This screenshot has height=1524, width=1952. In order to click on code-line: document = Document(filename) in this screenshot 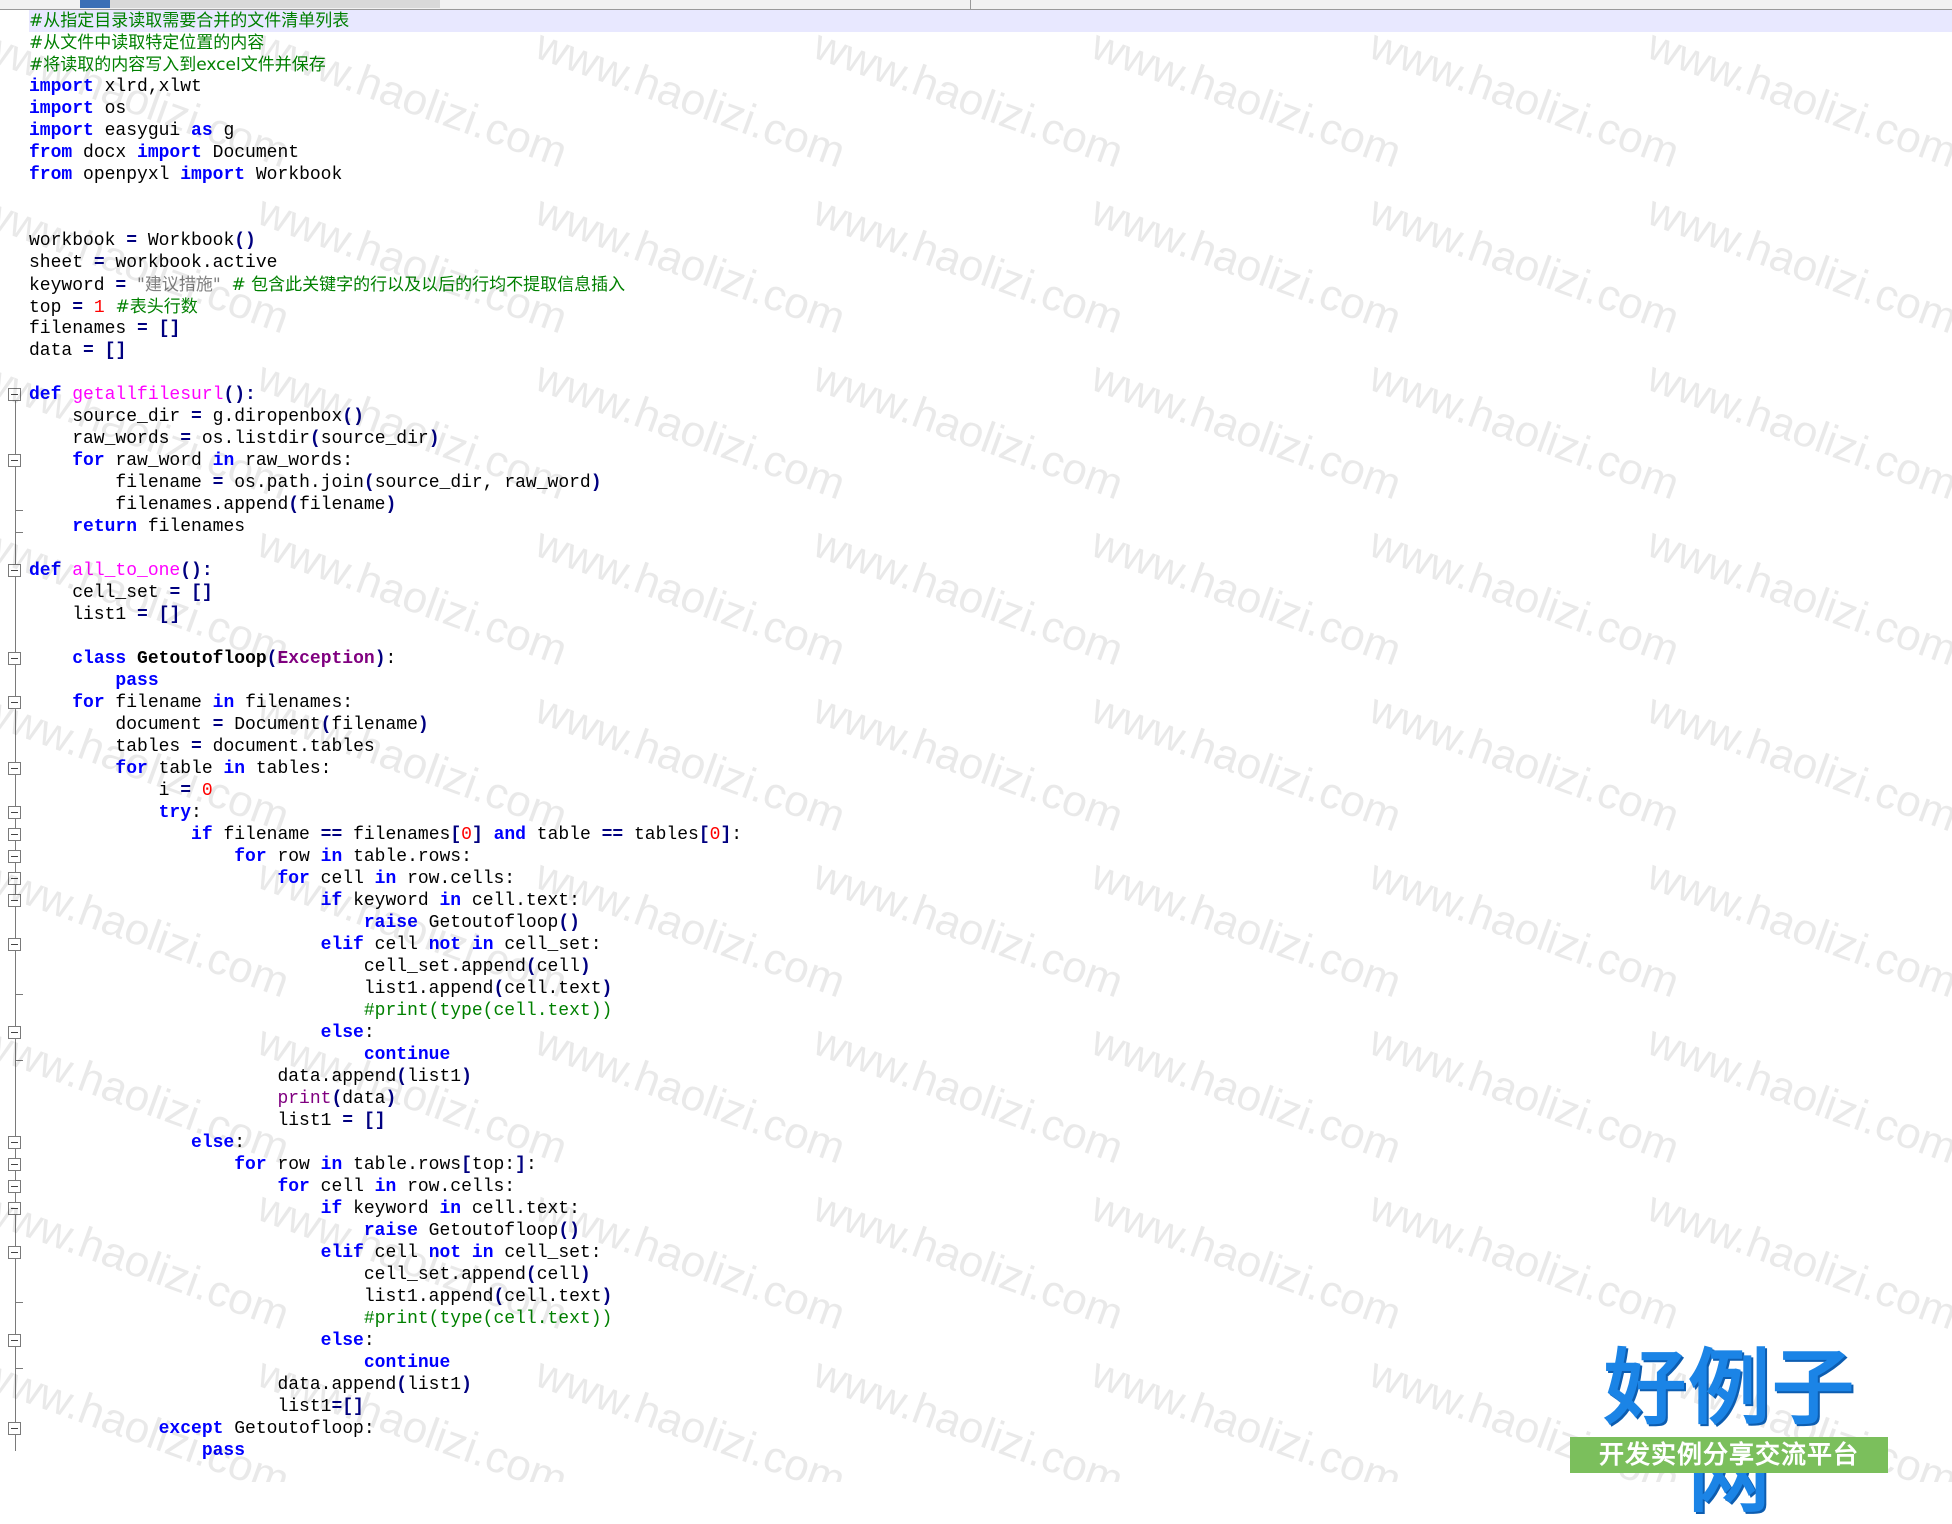, I will do `click(990, 725)`.